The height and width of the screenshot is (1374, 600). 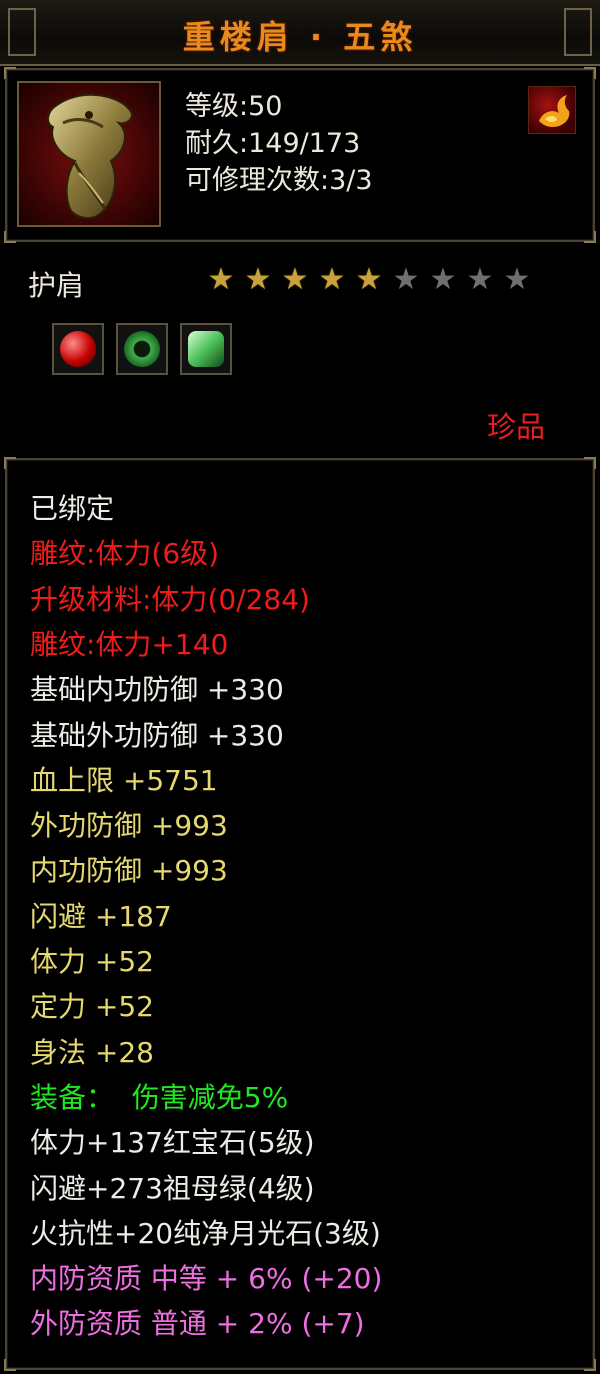 I want to click on gem-slots, so click(x=142, y=349).